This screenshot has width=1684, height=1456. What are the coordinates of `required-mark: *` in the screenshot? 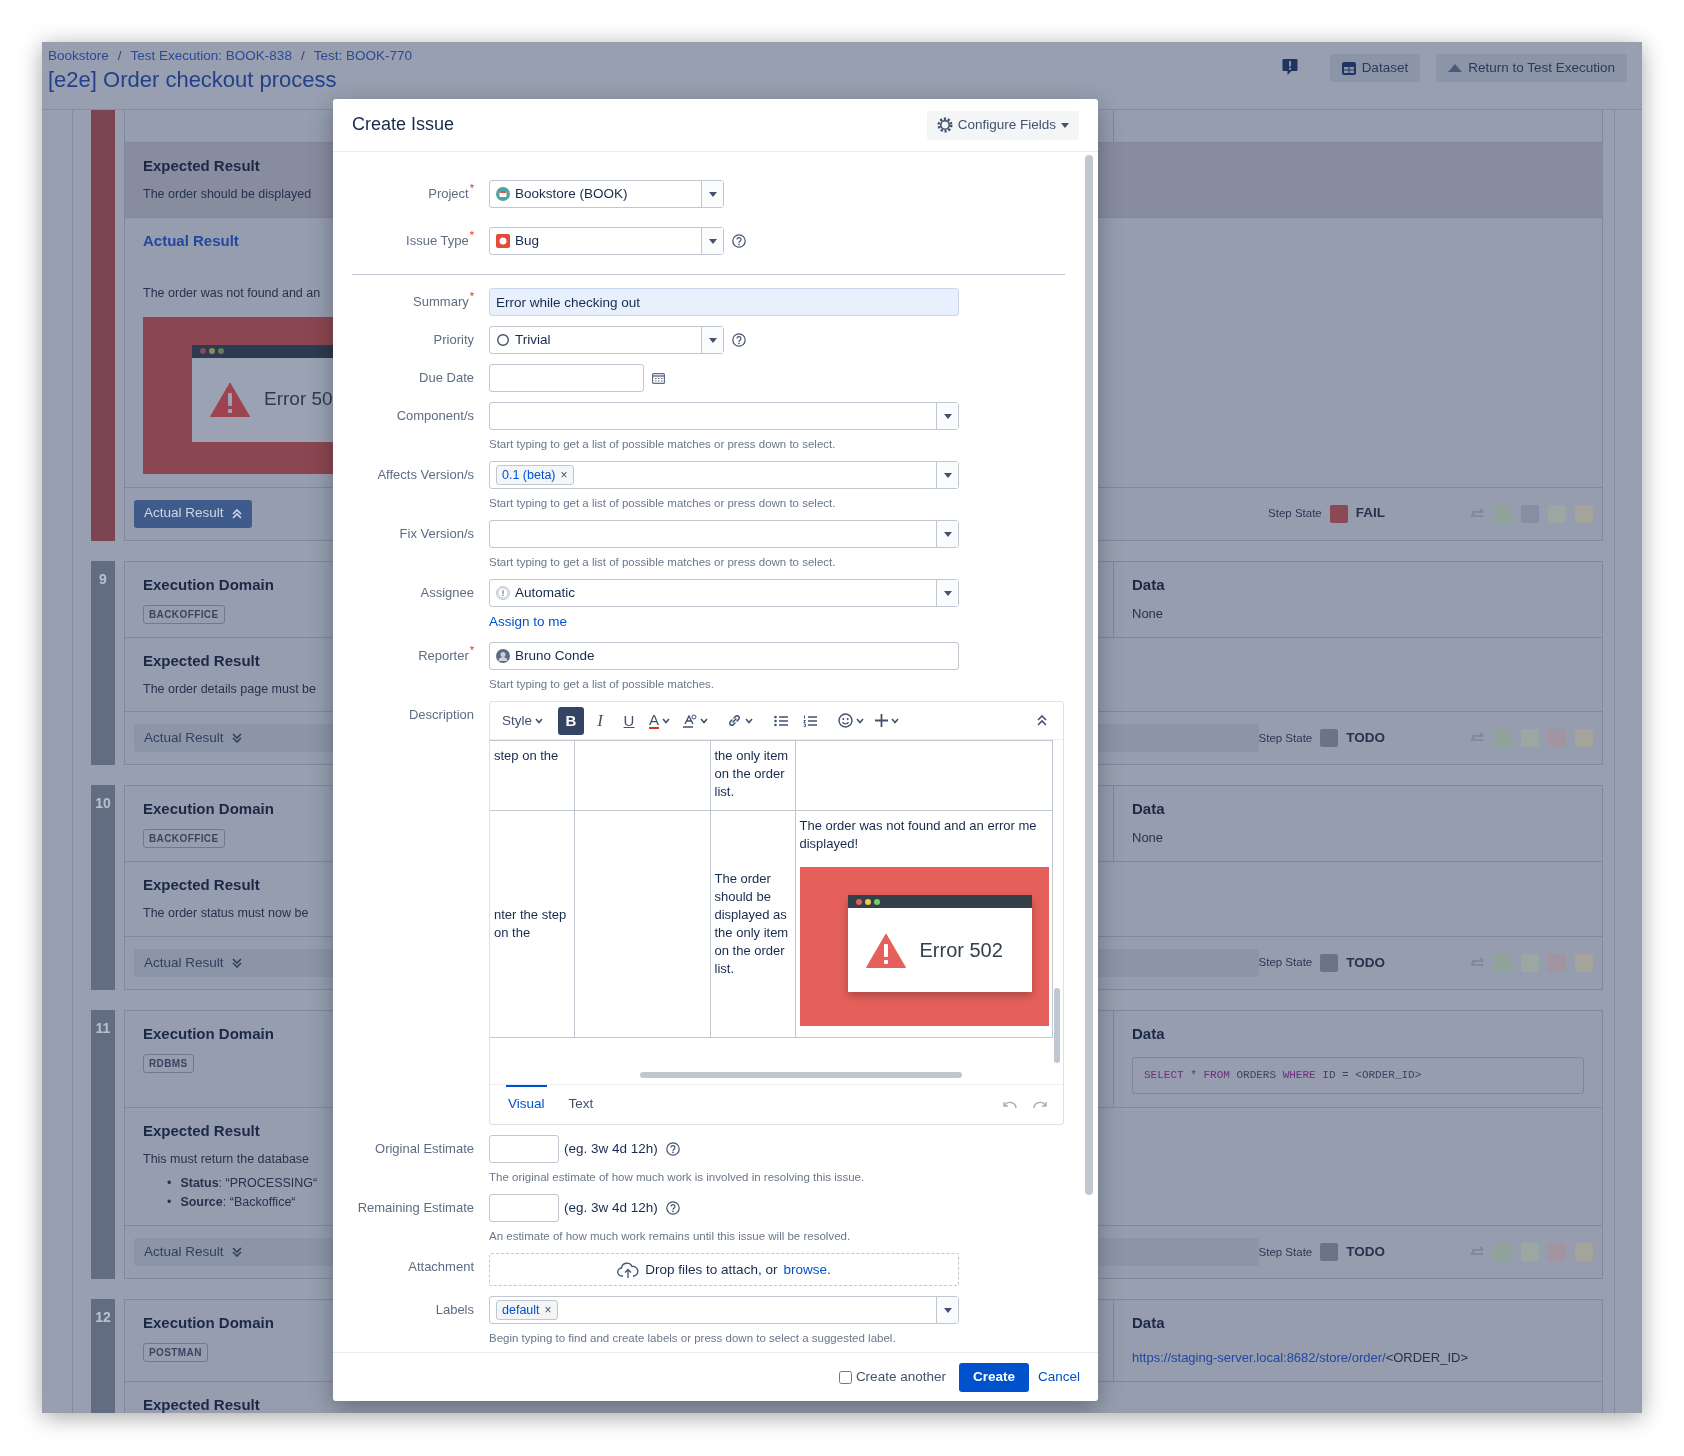 It's located at (471, 235).